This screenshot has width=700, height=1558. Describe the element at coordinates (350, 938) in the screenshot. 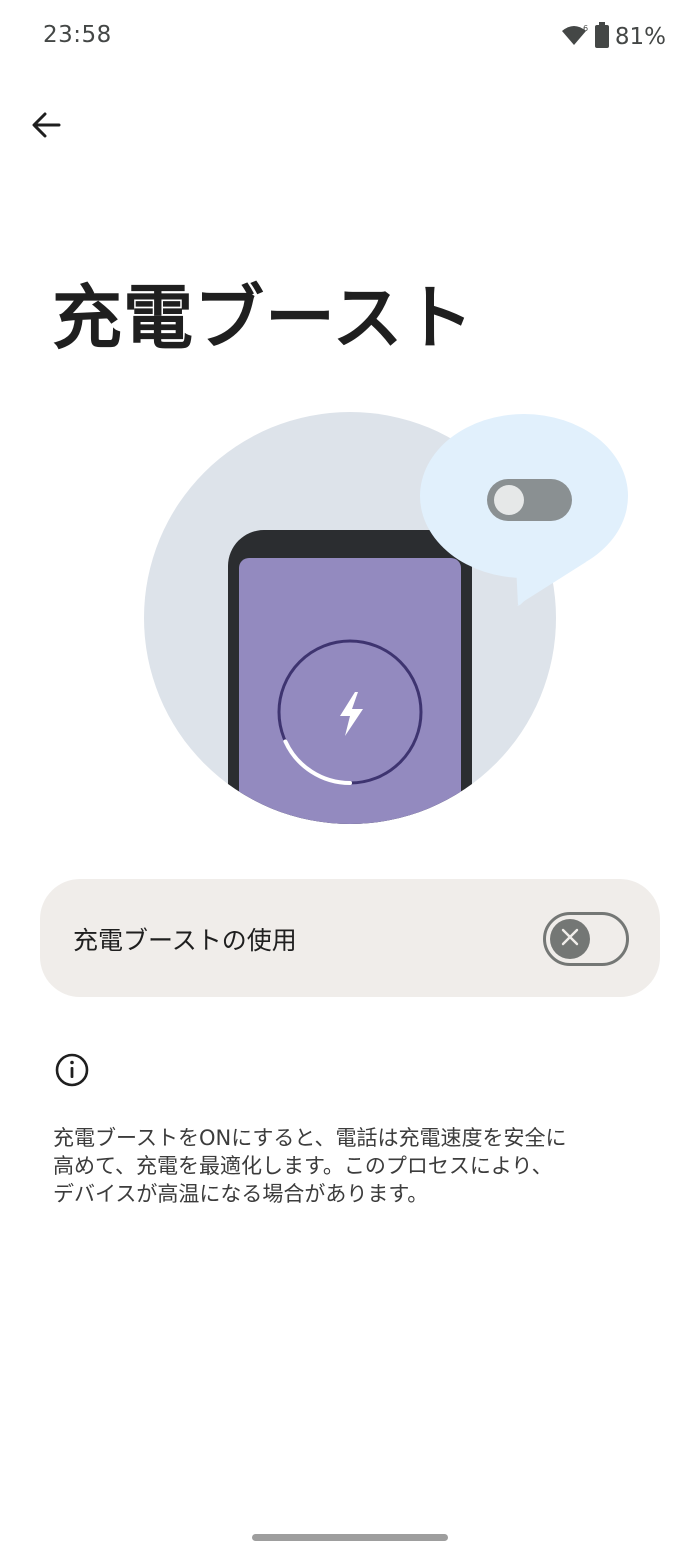

I see `charging-boost-toggle-row: 充電ブーストの使用` at that location.